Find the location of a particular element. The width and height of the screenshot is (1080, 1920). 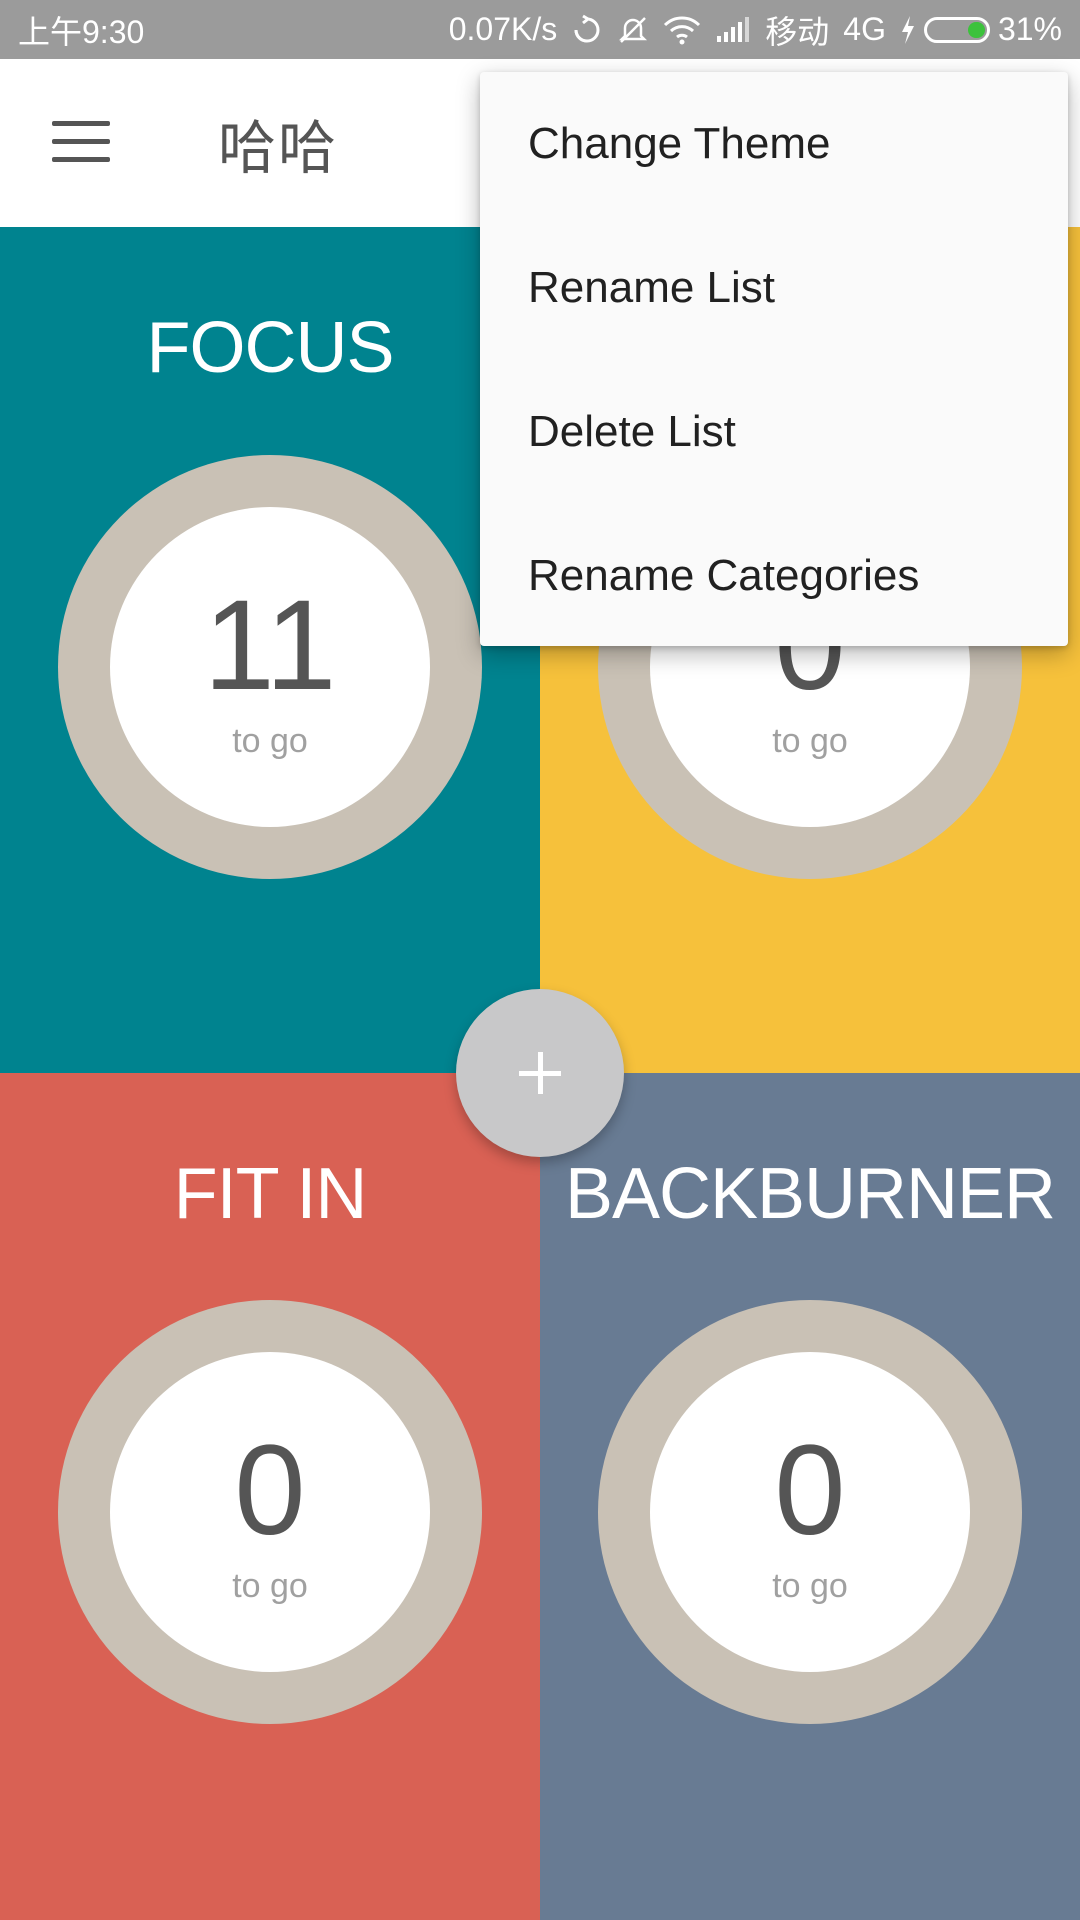

menu-item-change-theme: Change Theme is located at coordinates (774, 144).